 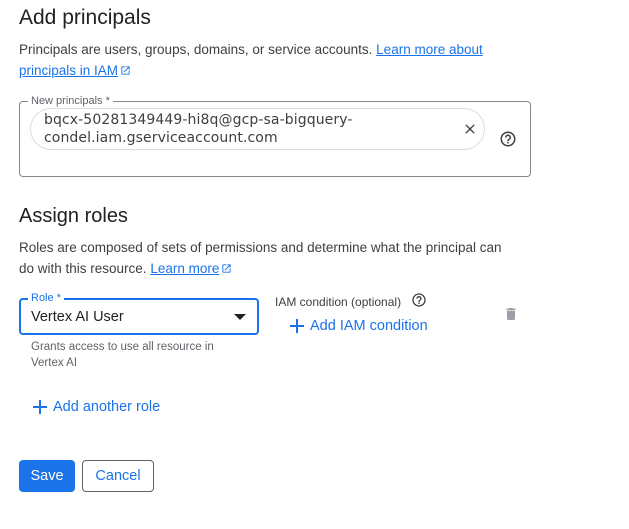 What do you see at coordinates (185, 268) in the screenshot?
I see `learn-more-roles-link-text: Learn more` at bounding box center [185, 268].